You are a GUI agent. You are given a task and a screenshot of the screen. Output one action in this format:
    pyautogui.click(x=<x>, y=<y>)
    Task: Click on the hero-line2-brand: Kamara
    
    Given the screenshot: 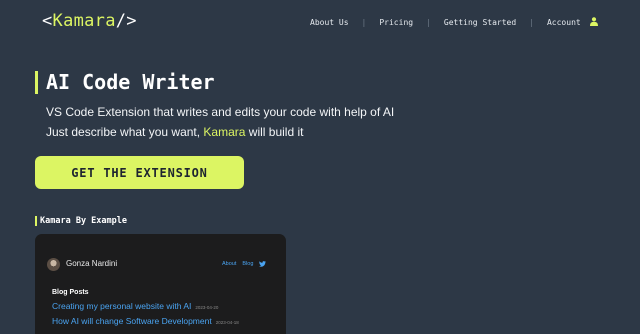 What is the action you would take?
    pyautogui.click(x=224, y=132)
    